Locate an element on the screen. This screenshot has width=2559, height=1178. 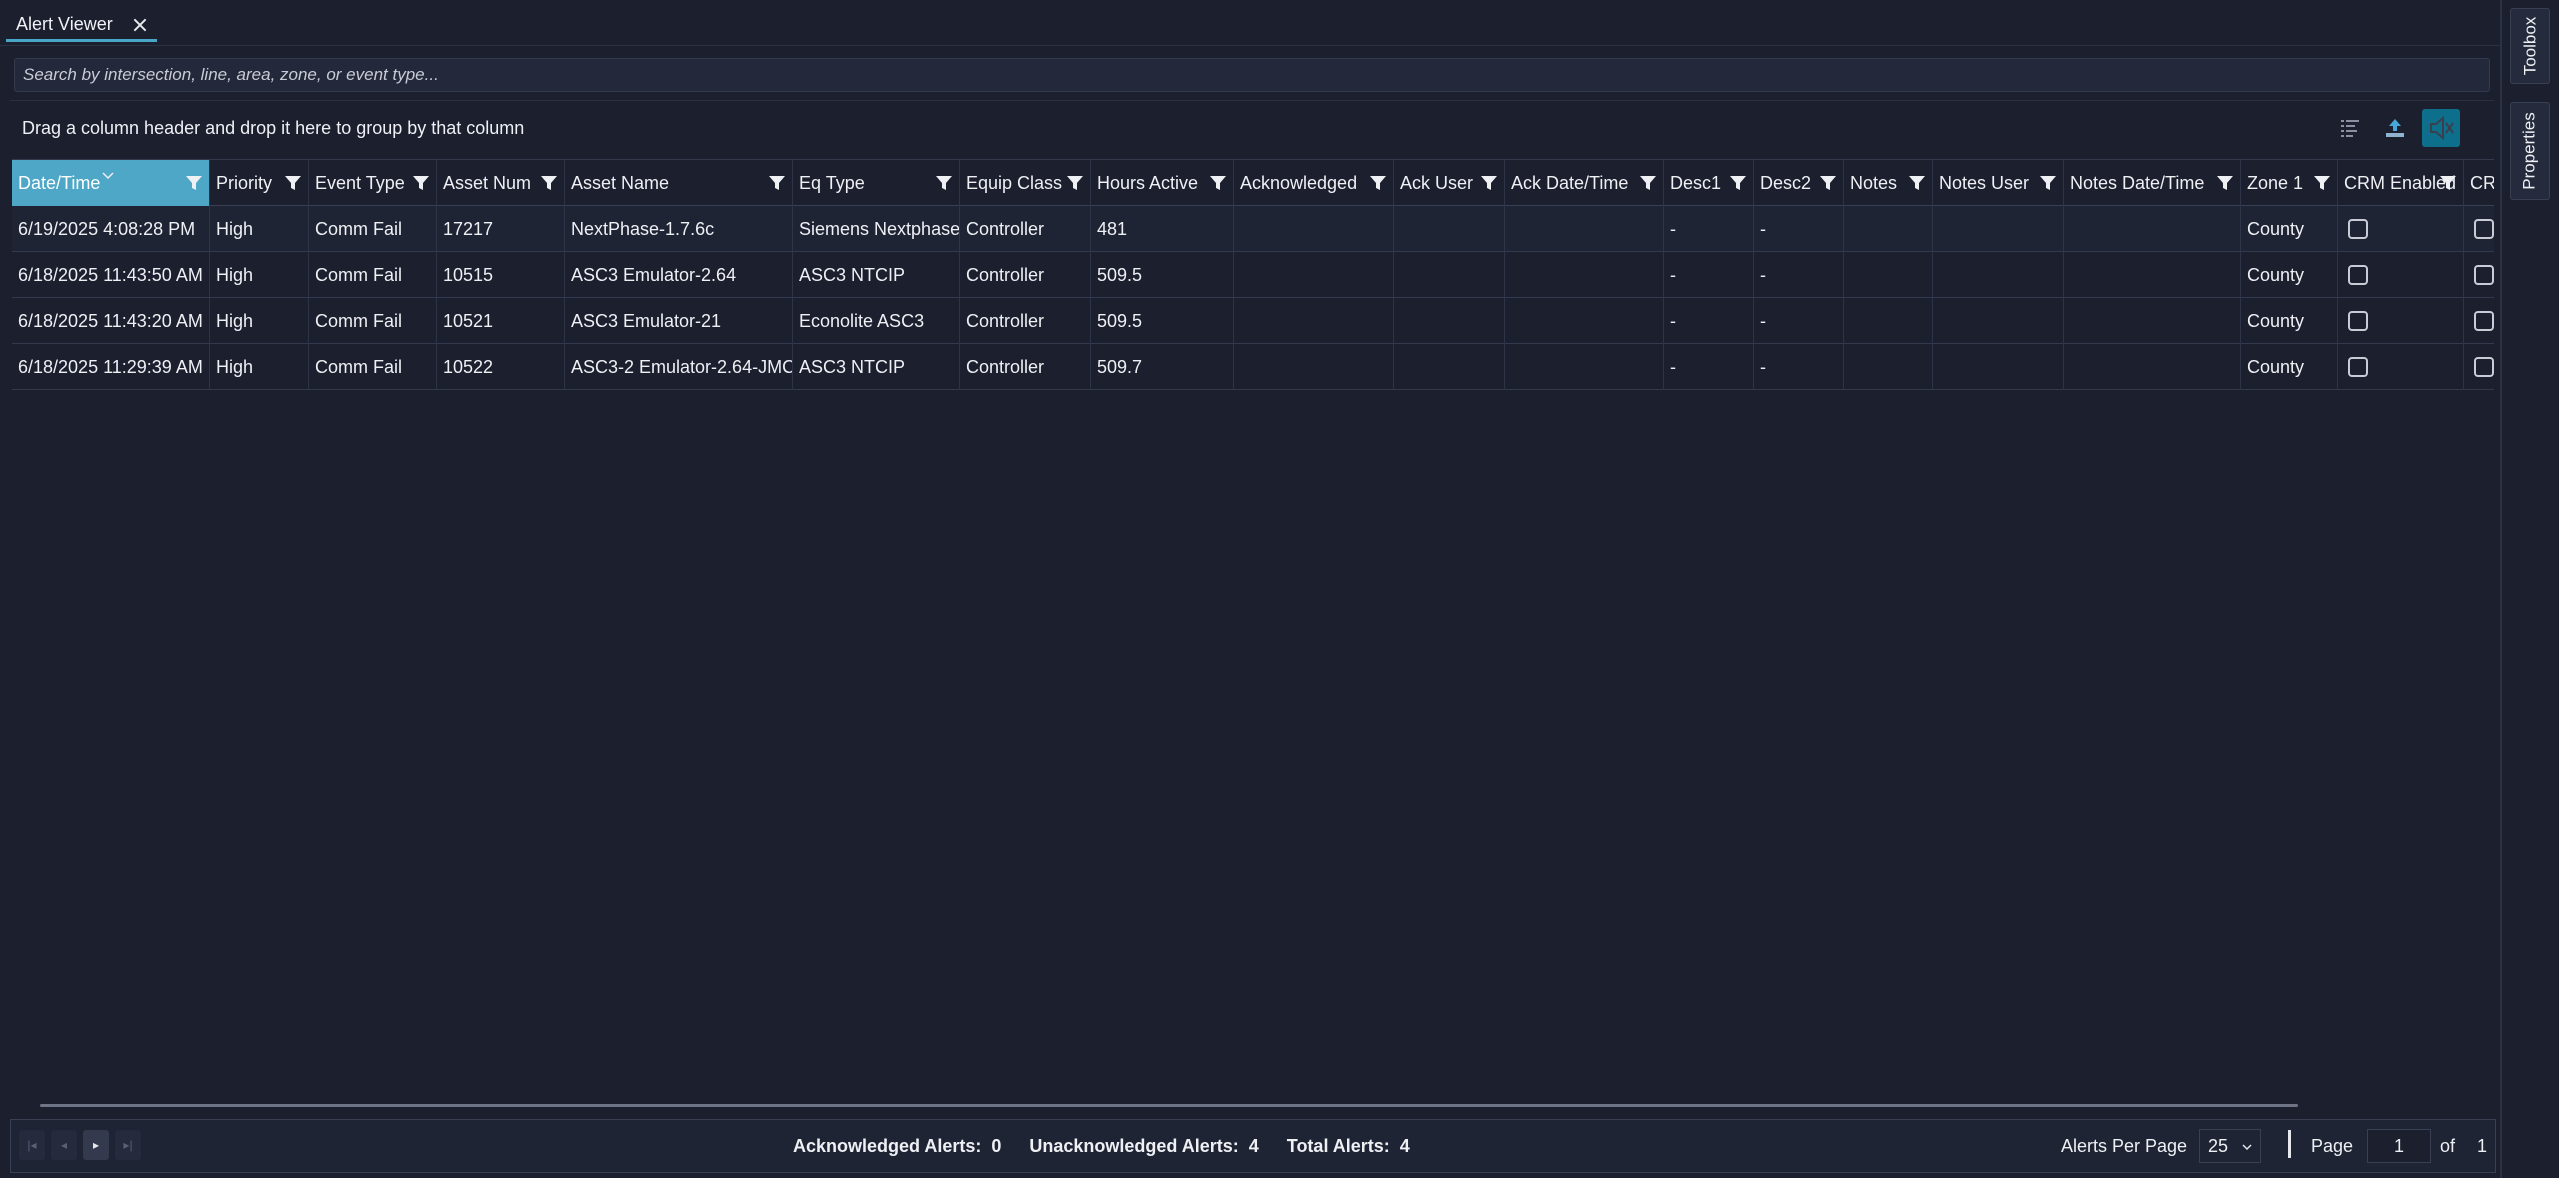
cell-text: Siemens Nextphase is located at coordinates (879, 228).